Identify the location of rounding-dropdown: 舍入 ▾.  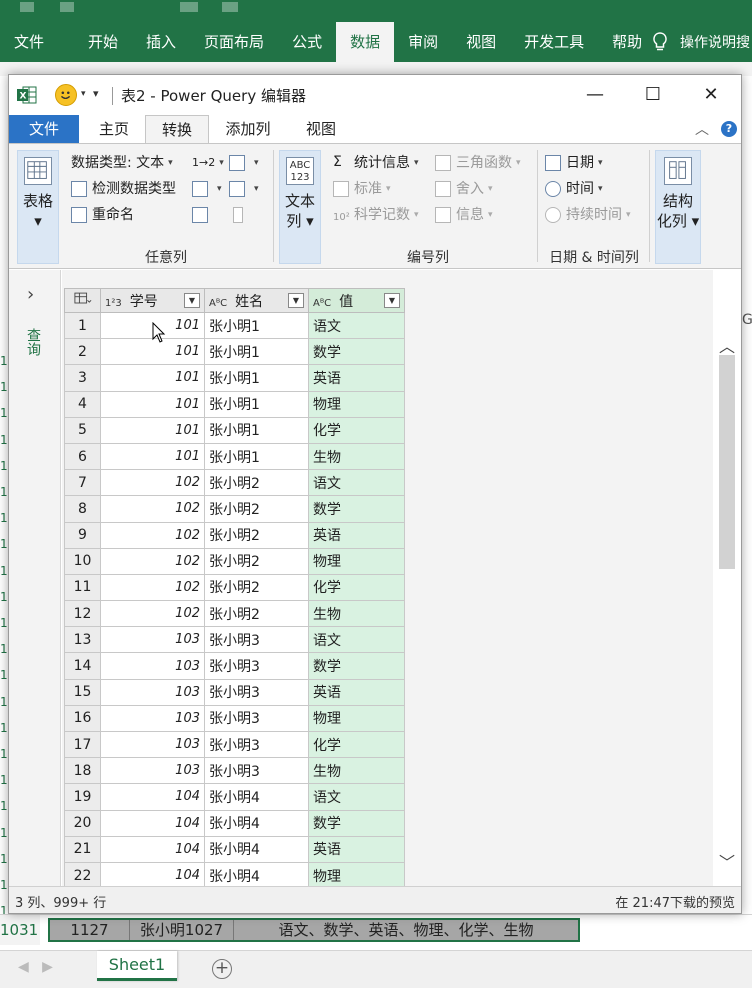
(464, 189).